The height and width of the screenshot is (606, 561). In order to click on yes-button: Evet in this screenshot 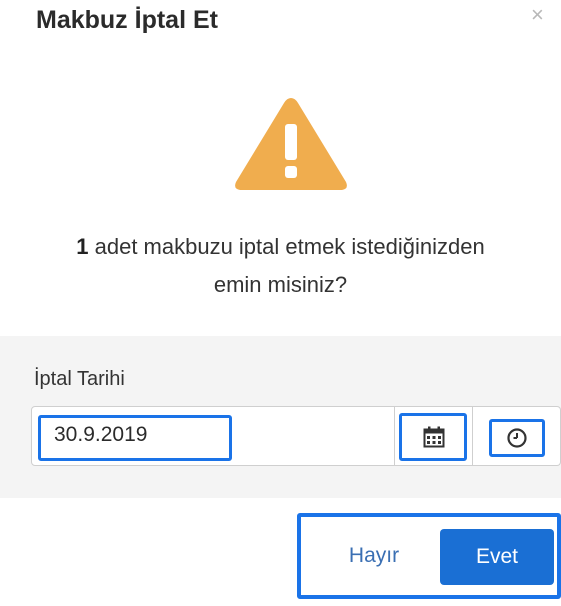, I will do `click(497, 557)`.